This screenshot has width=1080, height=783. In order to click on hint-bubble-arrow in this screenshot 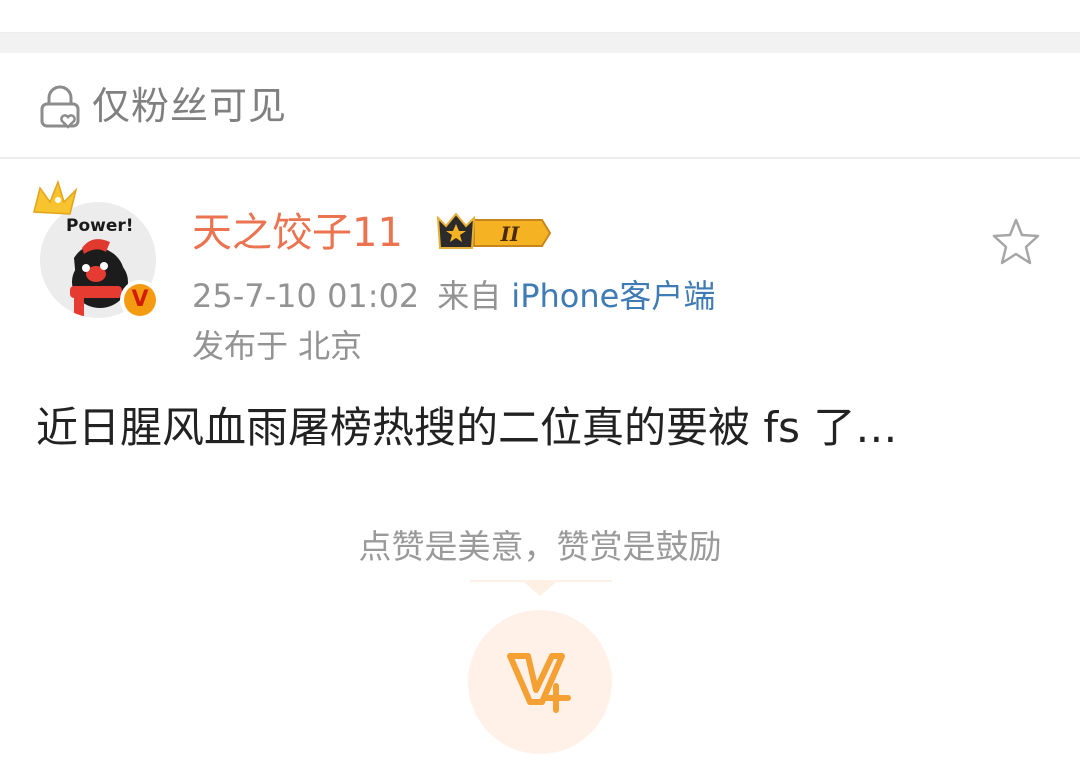, I will do `click(540, 589)`.